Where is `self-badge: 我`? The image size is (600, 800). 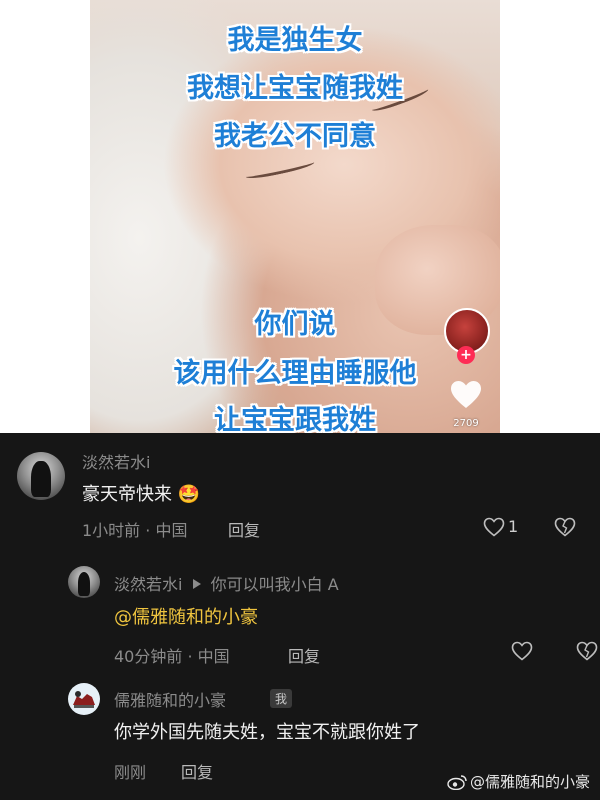 self-badge: 我 is located at coordinates (281, 698).